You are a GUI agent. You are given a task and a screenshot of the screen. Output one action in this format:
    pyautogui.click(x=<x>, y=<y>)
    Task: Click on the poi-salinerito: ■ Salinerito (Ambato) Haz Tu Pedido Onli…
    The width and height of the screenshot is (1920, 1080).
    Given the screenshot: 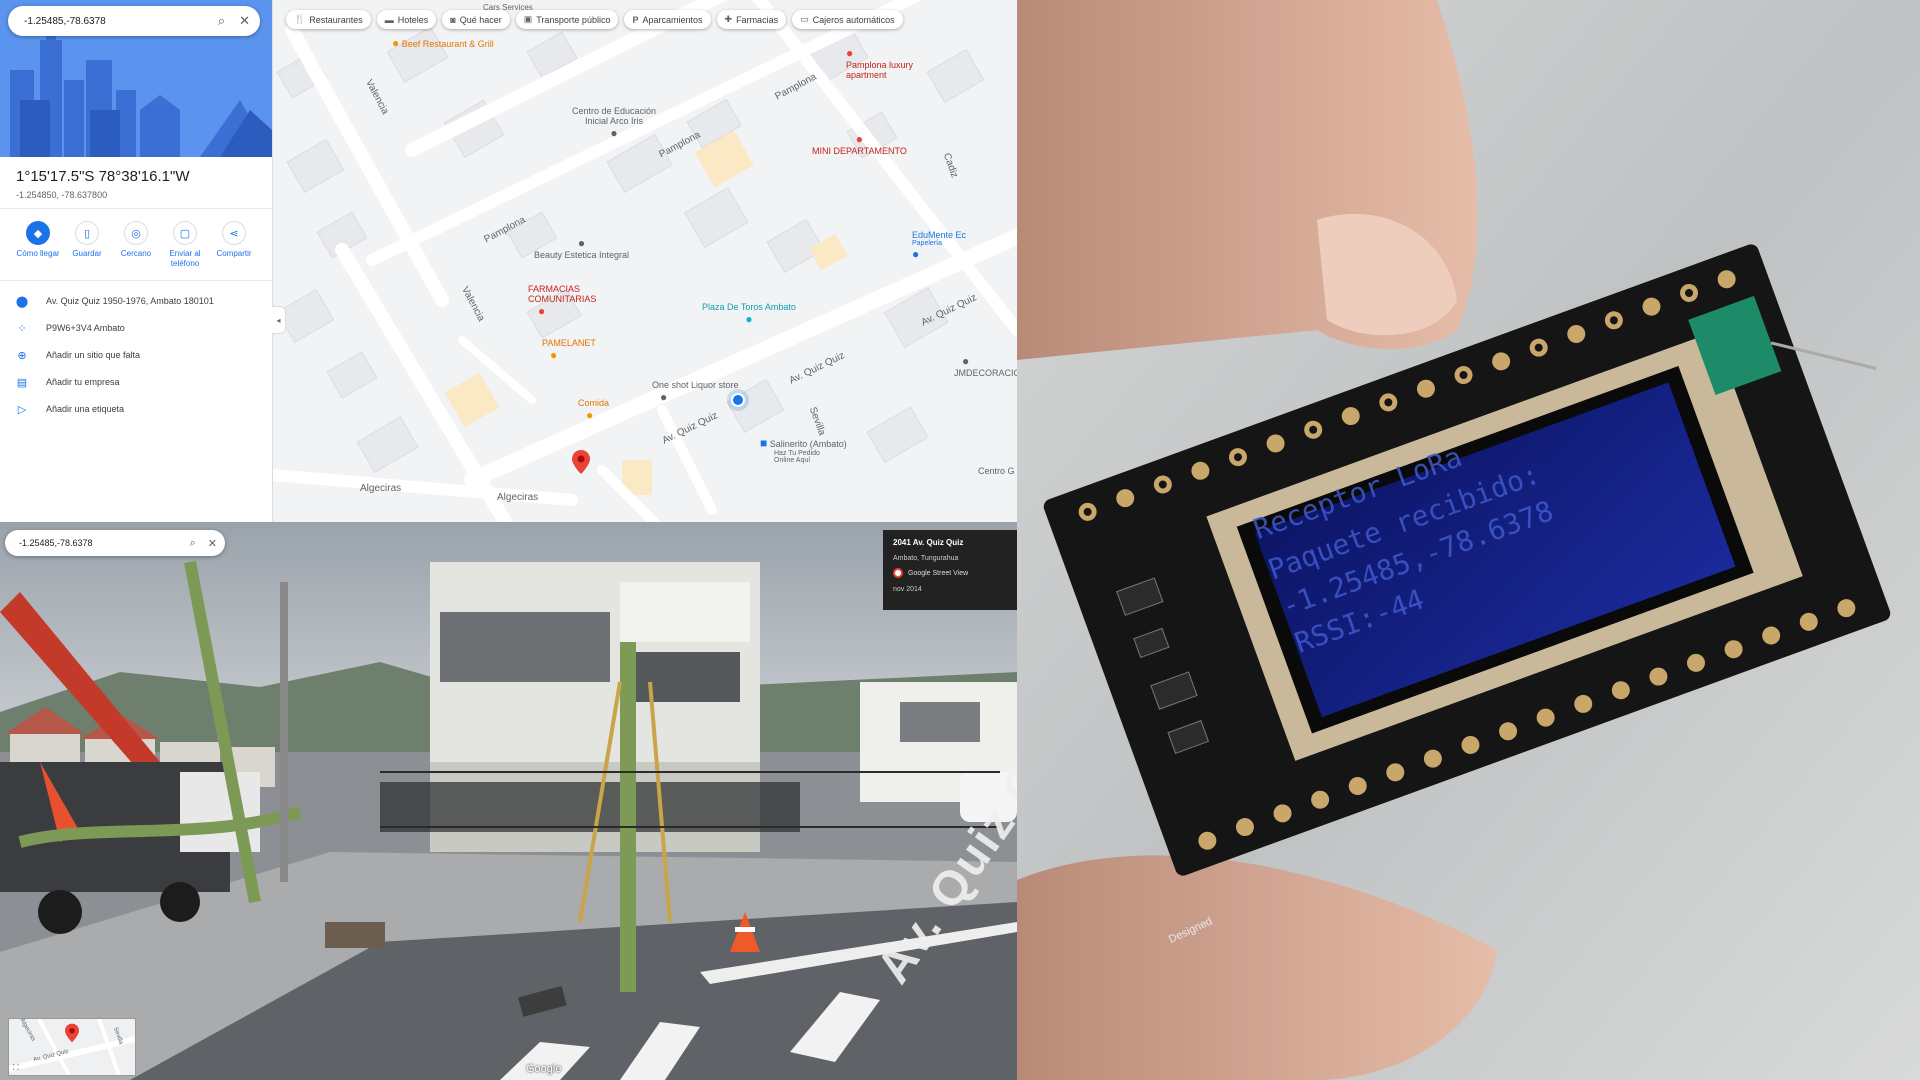 What is the action you would take?
    pyautogui.click(x=803, y=450)
    